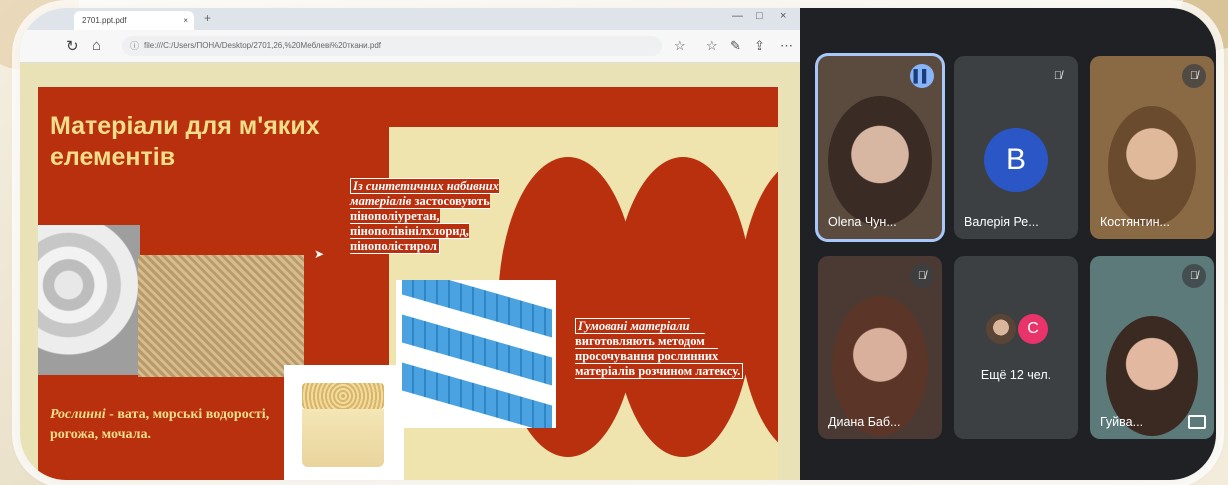  Describe the element at coordinates (343, 438) in the screenshot. I see `foam-block-body` at that location.